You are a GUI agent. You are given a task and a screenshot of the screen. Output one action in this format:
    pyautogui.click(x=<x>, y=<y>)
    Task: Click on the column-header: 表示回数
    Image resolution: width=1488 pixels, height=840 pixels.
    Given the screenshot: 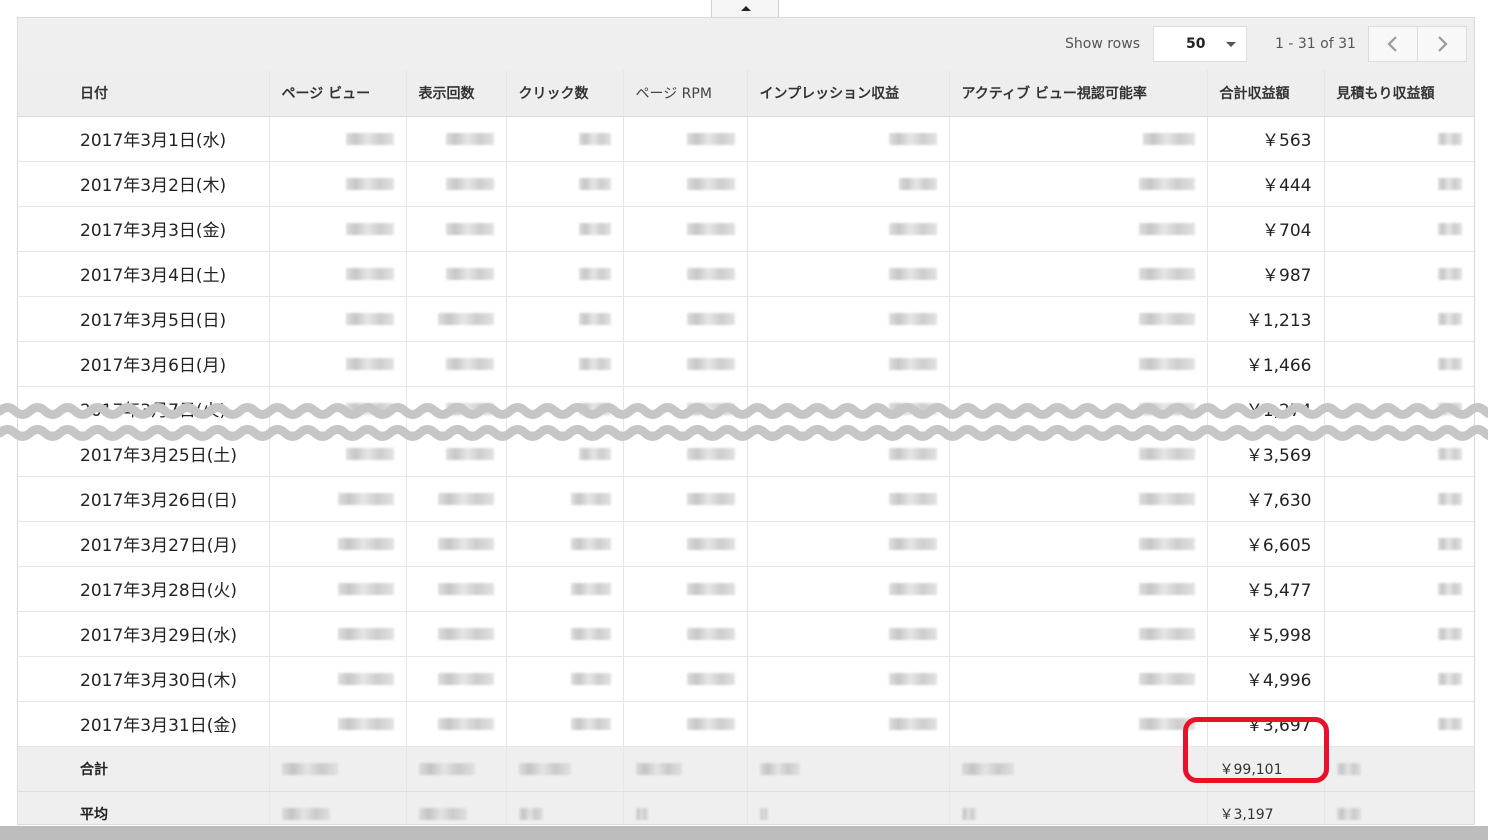 What is the action you would take?
    pyautogui.click(x=456, y=93)
    